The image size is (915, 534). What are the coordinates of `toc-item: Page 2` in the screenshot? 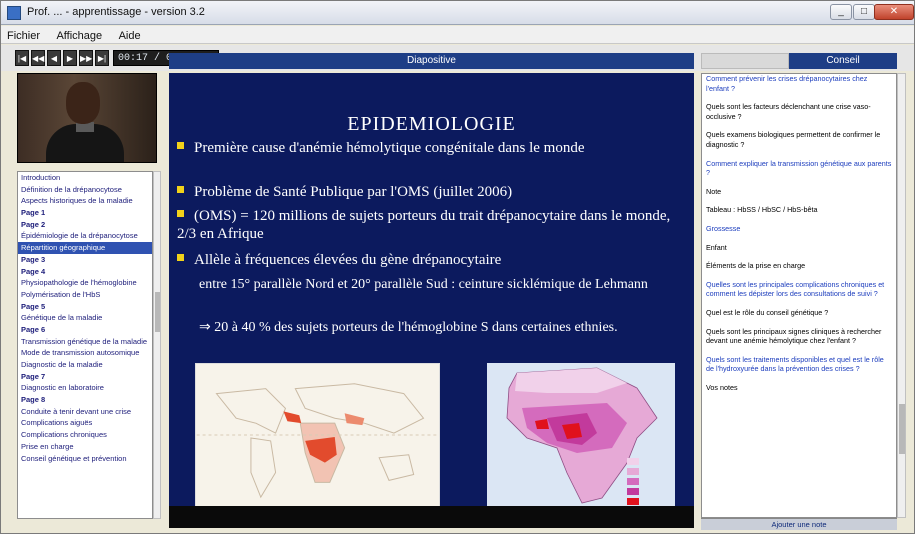 It's located at (85, 225).